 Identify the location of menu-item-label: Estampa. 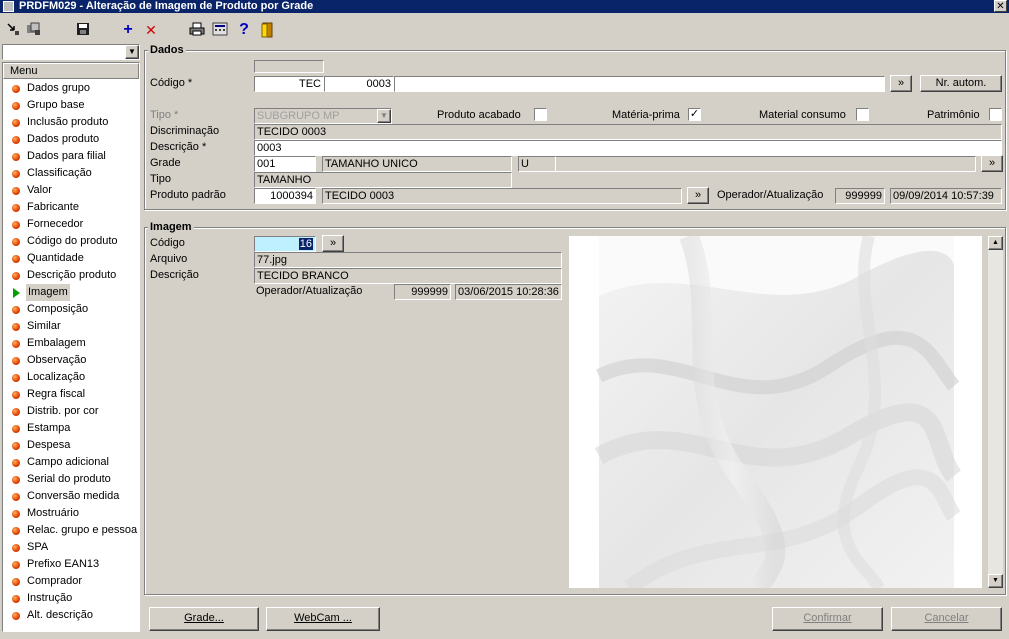
(49, 428).